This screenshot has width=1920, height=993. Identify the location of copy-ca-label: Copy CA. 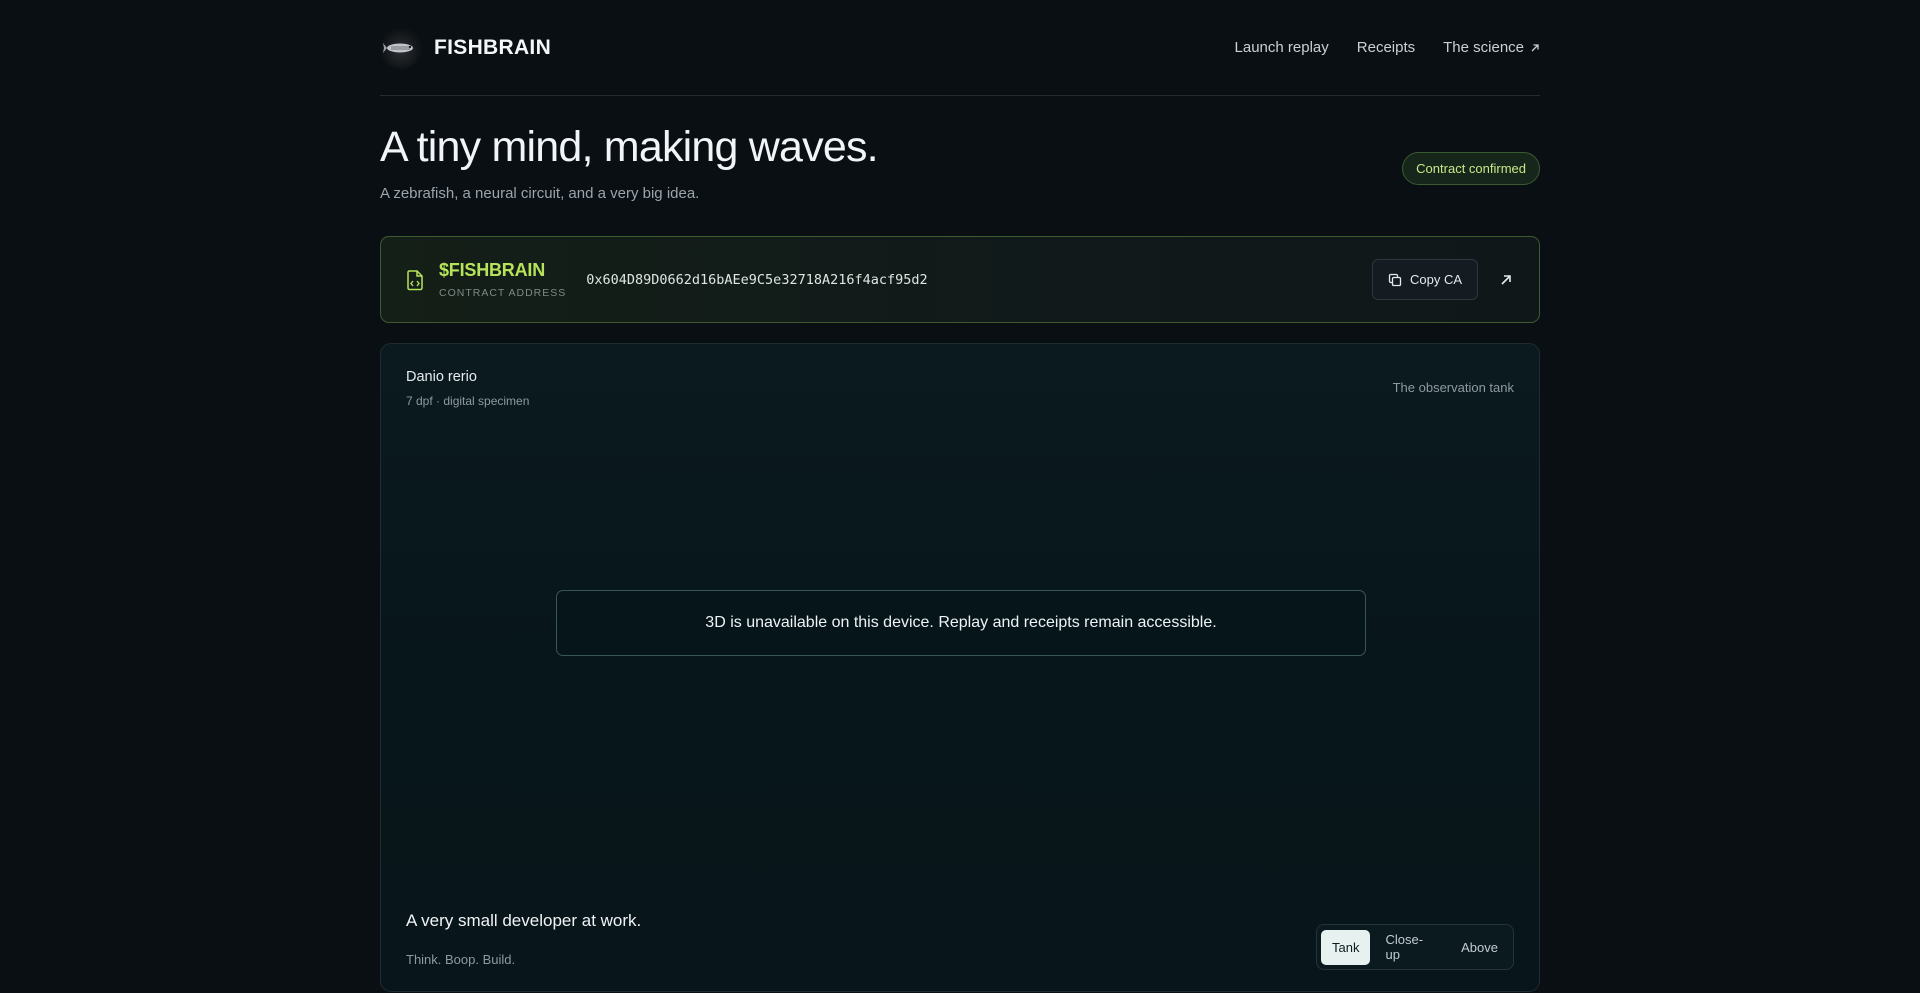
(1436, 279).